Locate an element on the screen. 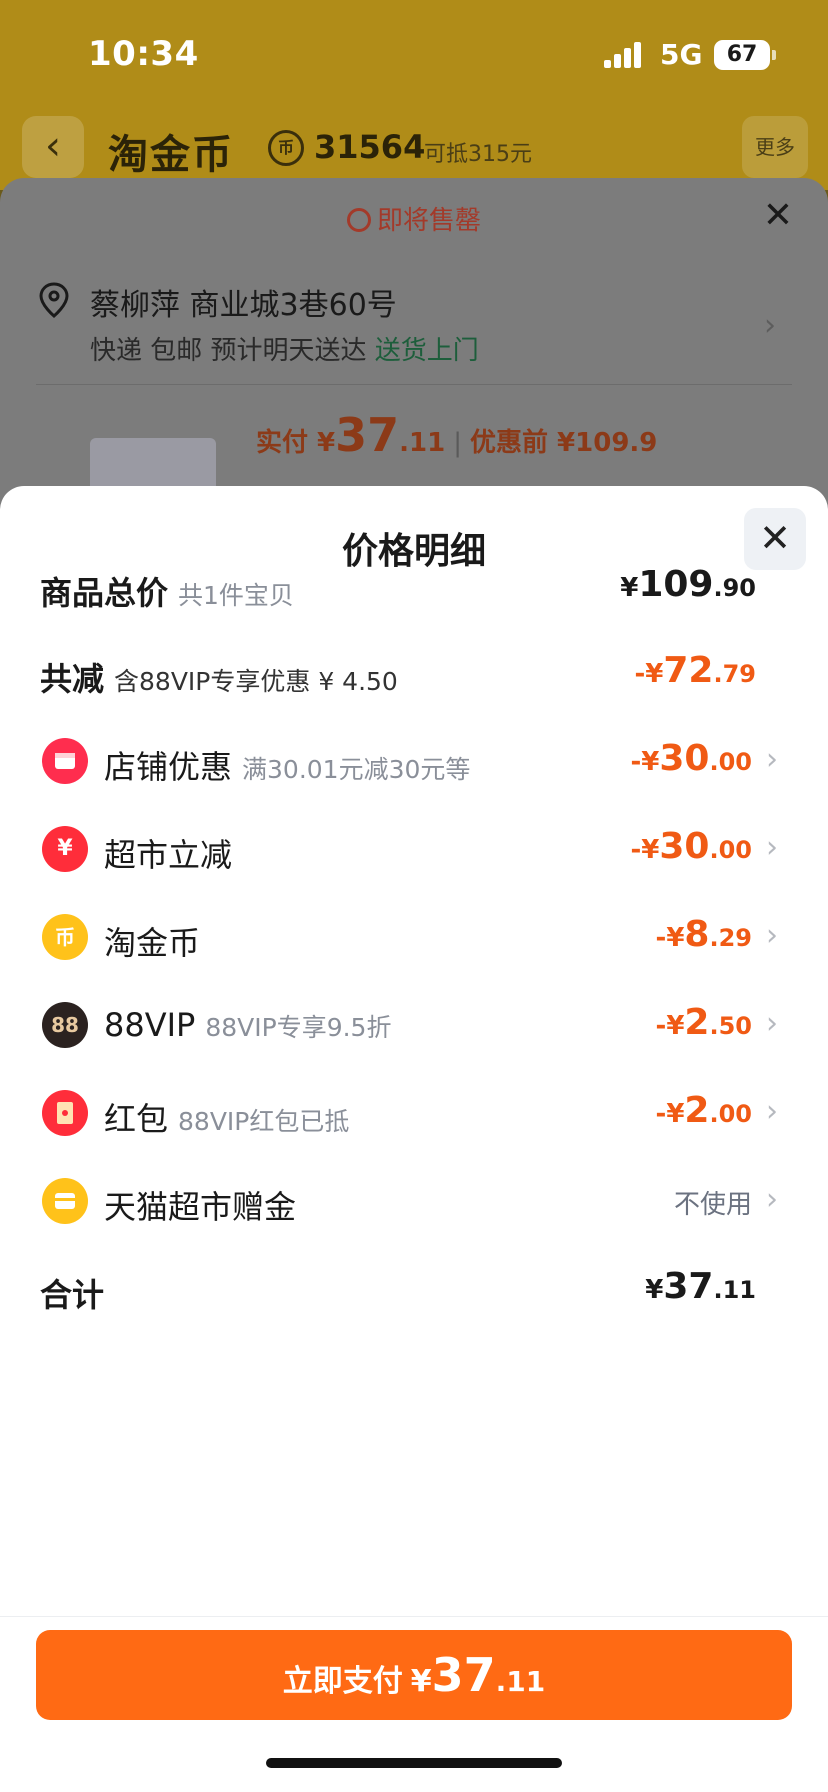  store-icon is located at coordinates (65, 761).